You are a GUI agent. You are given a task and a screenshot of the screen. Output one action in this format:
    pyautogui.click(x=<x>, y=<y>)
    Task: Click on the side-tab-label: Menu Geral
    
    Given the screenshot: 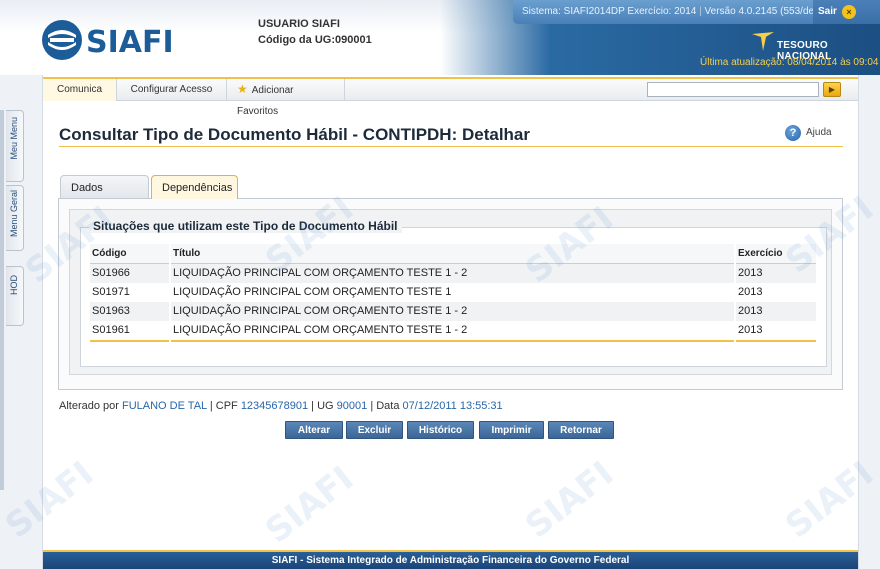 What is the action you would take?
    pyautogui.click(x=14, y=214)
    